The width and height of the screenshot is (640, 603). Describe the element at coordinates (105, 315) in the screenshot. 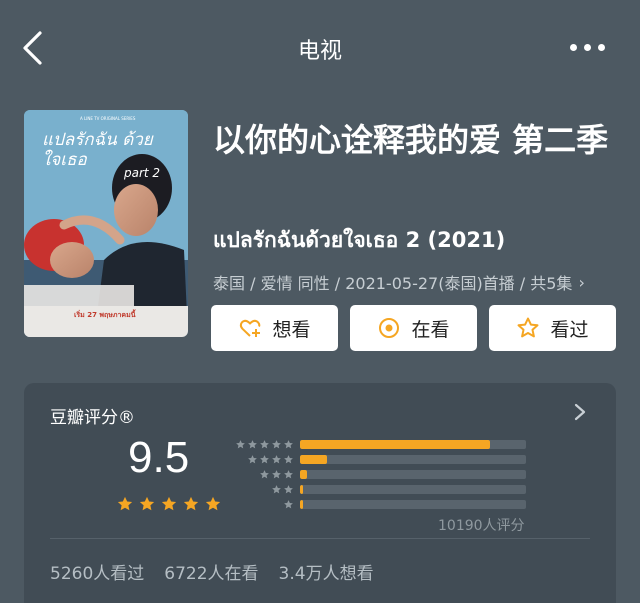

I see `poster-date-text: เริ่ม 27 พฤษภาคมนี้` at that location.